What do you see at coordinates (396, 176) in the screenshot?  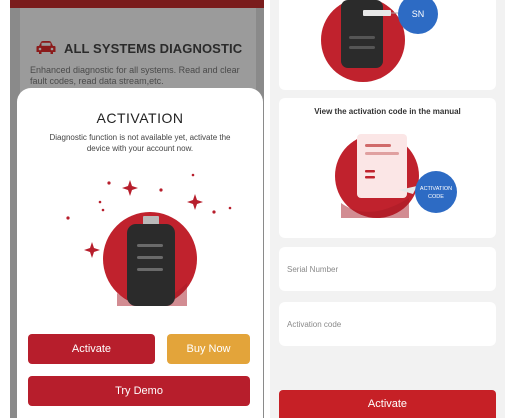 I see `manual-illustration: ACTIVATION CODE` at bounding box center [396, 176].